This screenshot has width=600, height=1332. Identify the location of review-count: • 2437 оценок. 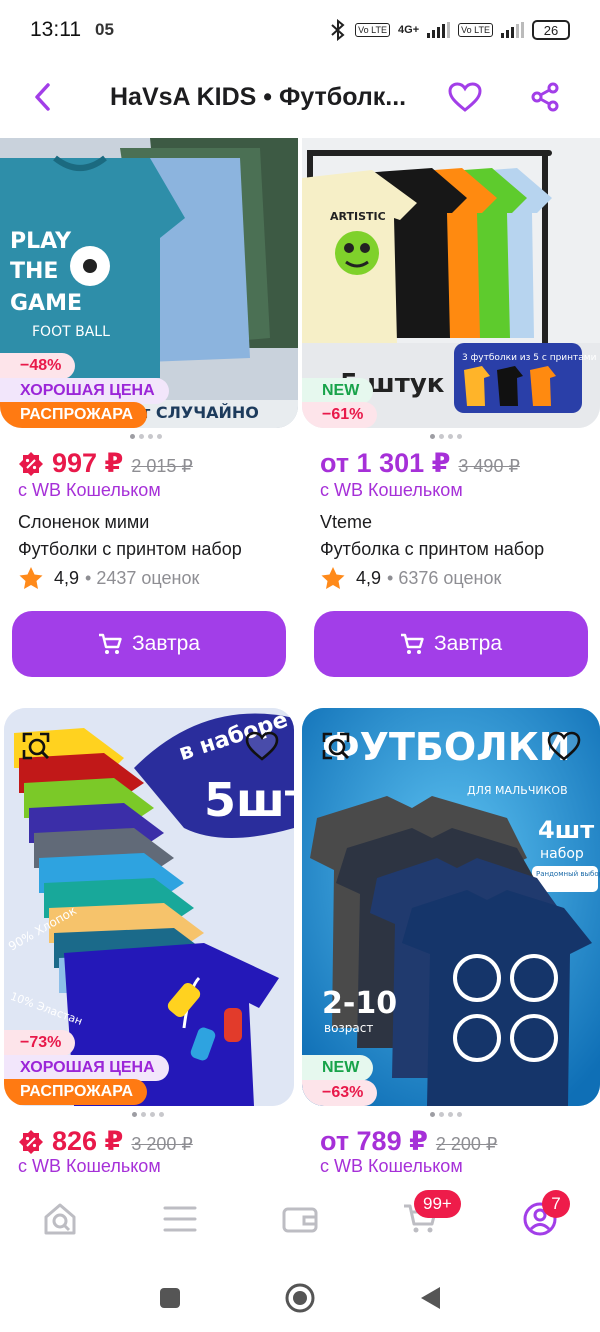
(142, 578).